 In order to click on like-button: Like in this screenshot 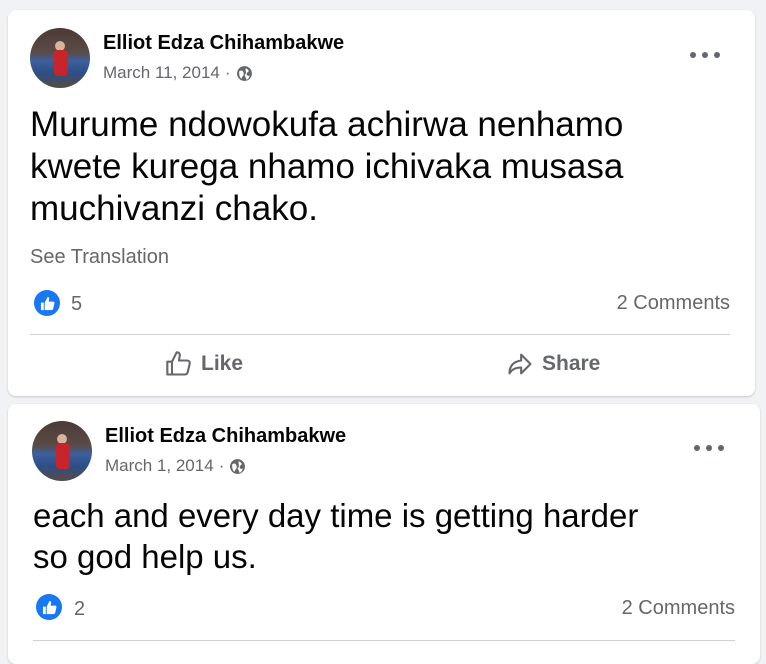, I will do `click(204, 364)`.